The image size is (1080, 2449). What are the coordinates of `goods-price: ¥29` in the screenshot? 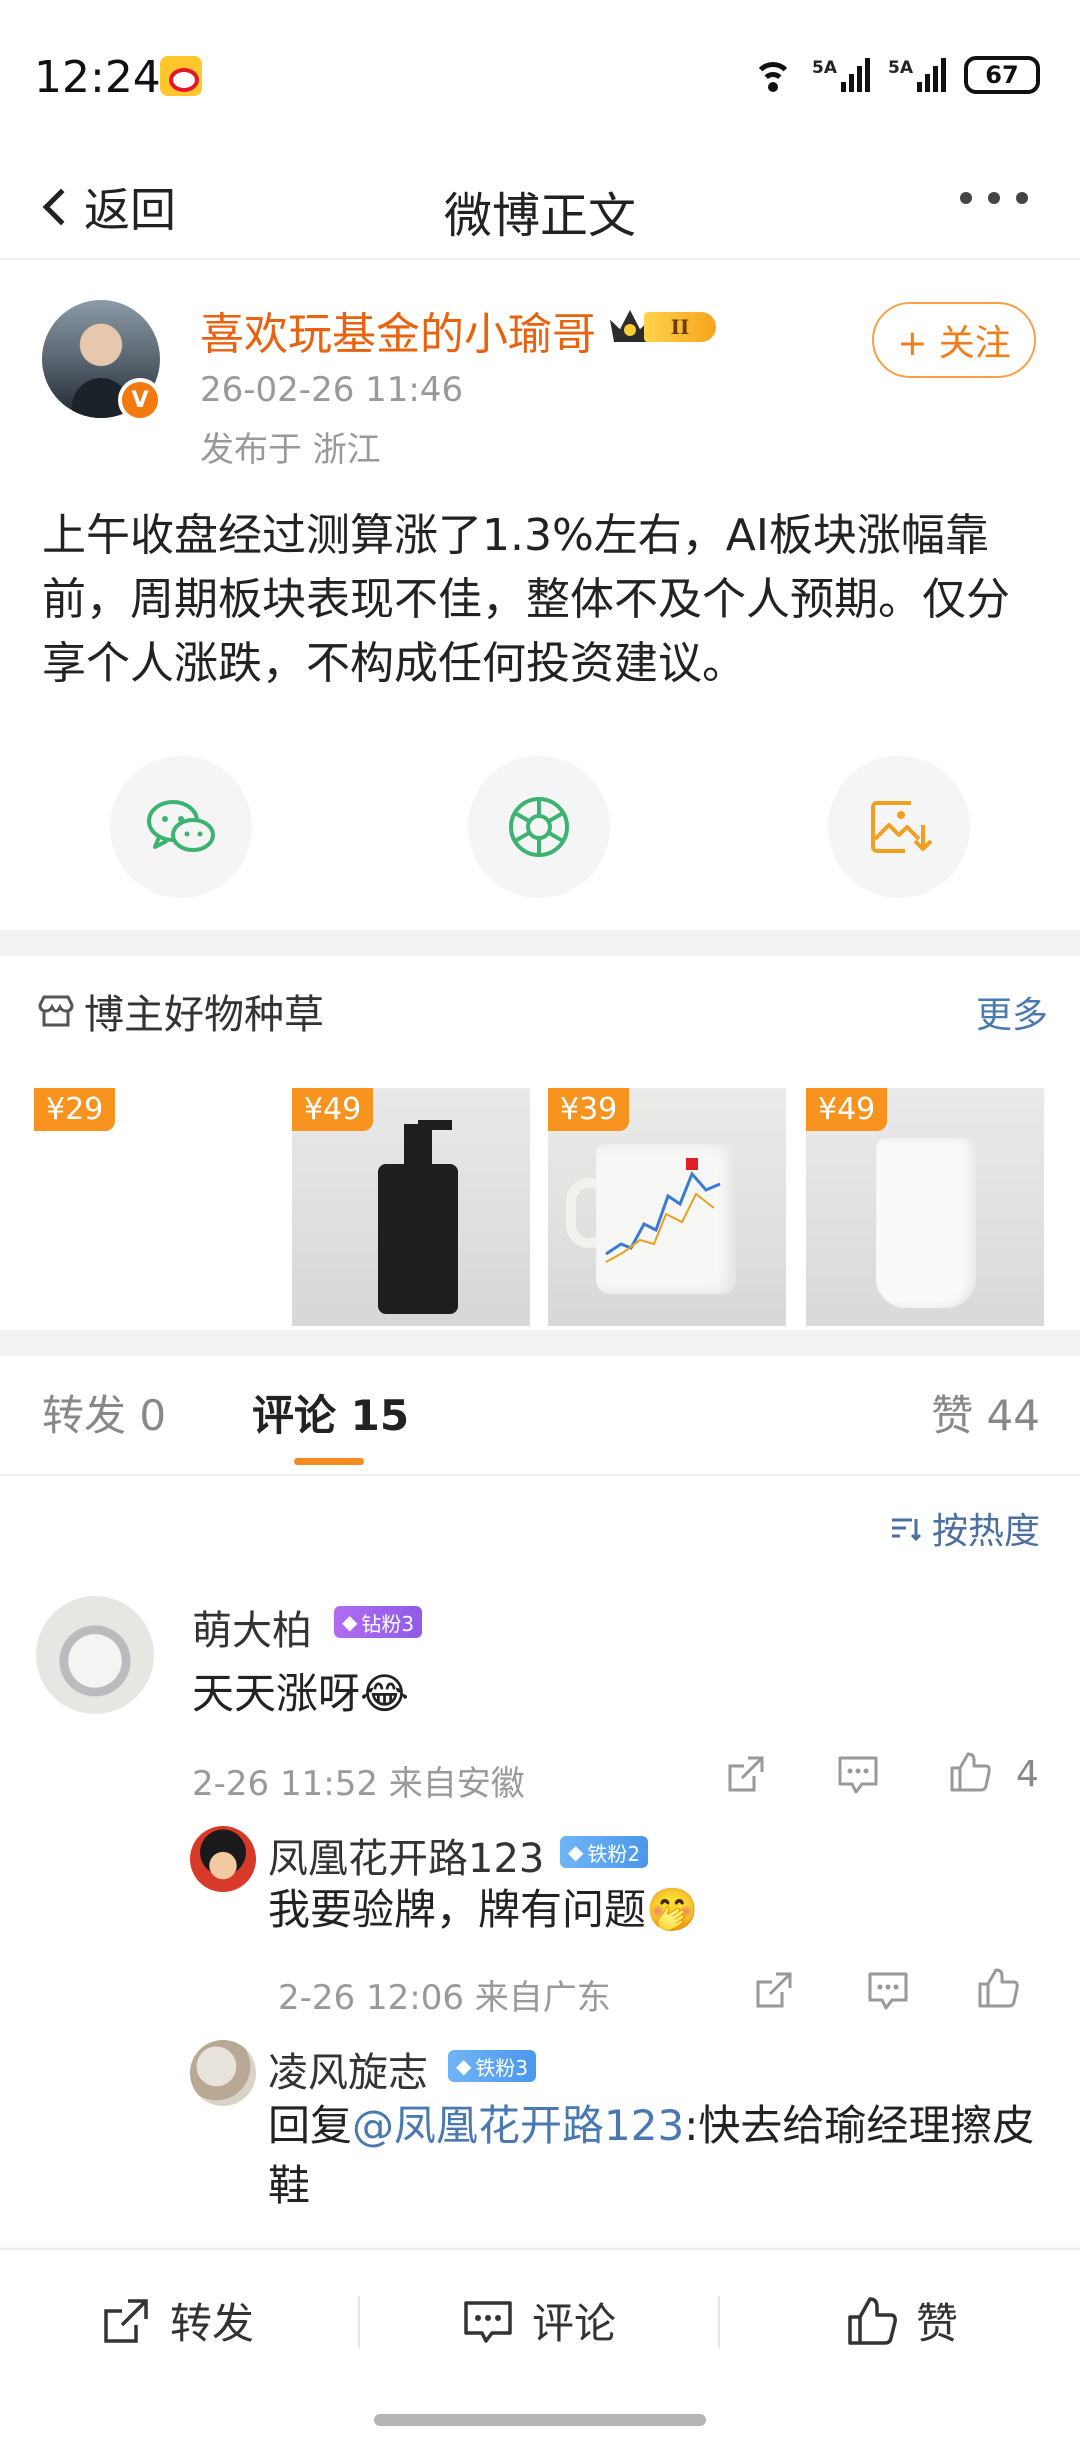 It's located at (75, 1109).